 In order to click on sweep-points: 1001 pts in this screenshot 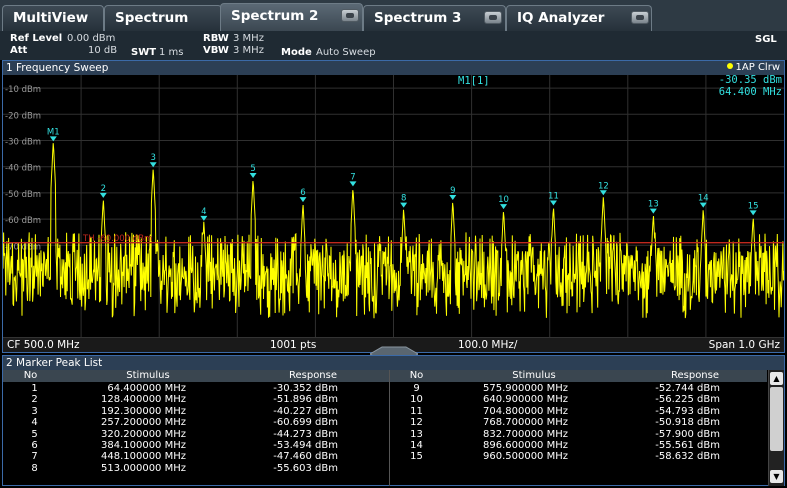, I will do `click(293, 345)`.